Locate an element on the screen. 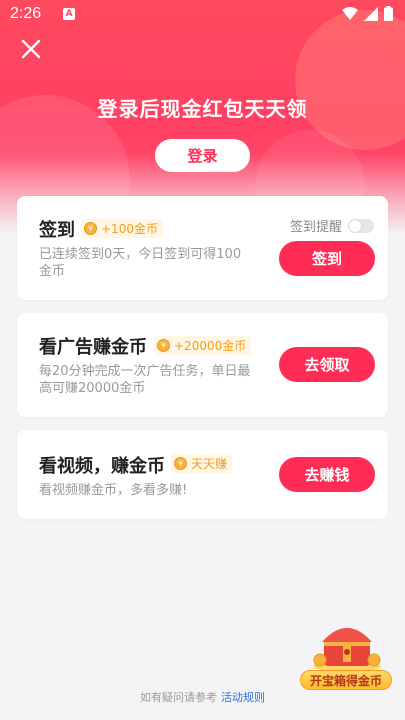  wifi-icon is located at coordinates (350, 13).